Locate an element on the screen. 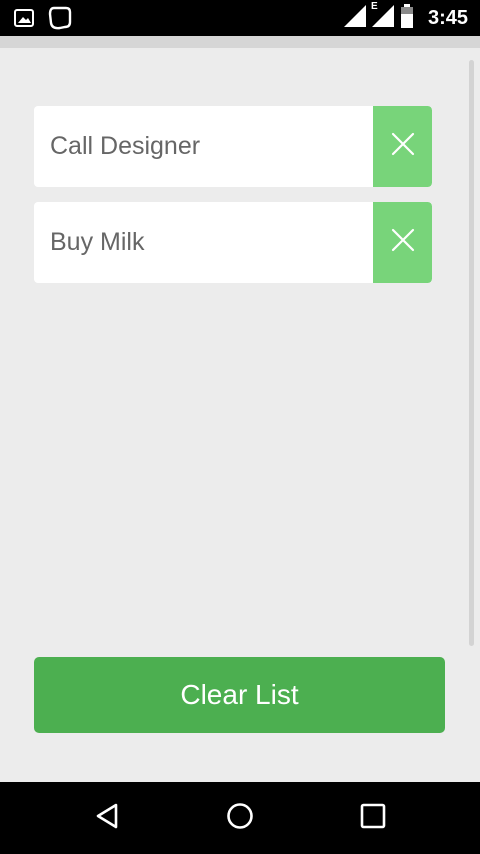 The image size is (480, 854). home-icon is located at coordinates (240, 818).